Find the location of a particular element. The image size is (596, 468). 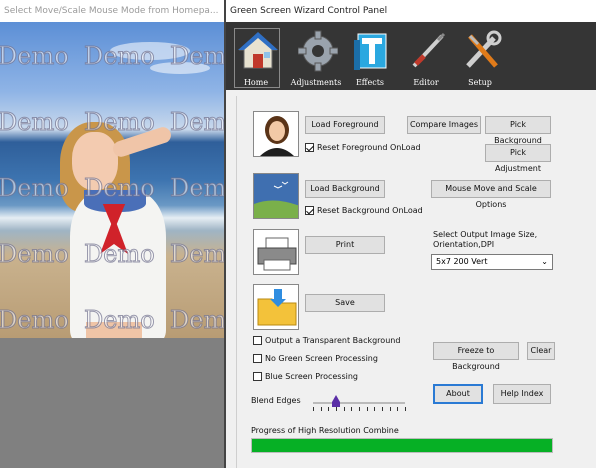

folder-icon is located at coordinates (277, 307).